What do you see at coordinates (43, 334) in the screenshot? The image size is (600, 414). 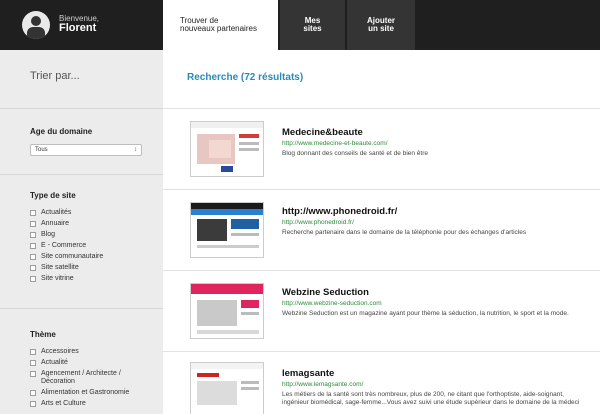 I see `theme-heading: Thème` at bounding box center [43, 334].